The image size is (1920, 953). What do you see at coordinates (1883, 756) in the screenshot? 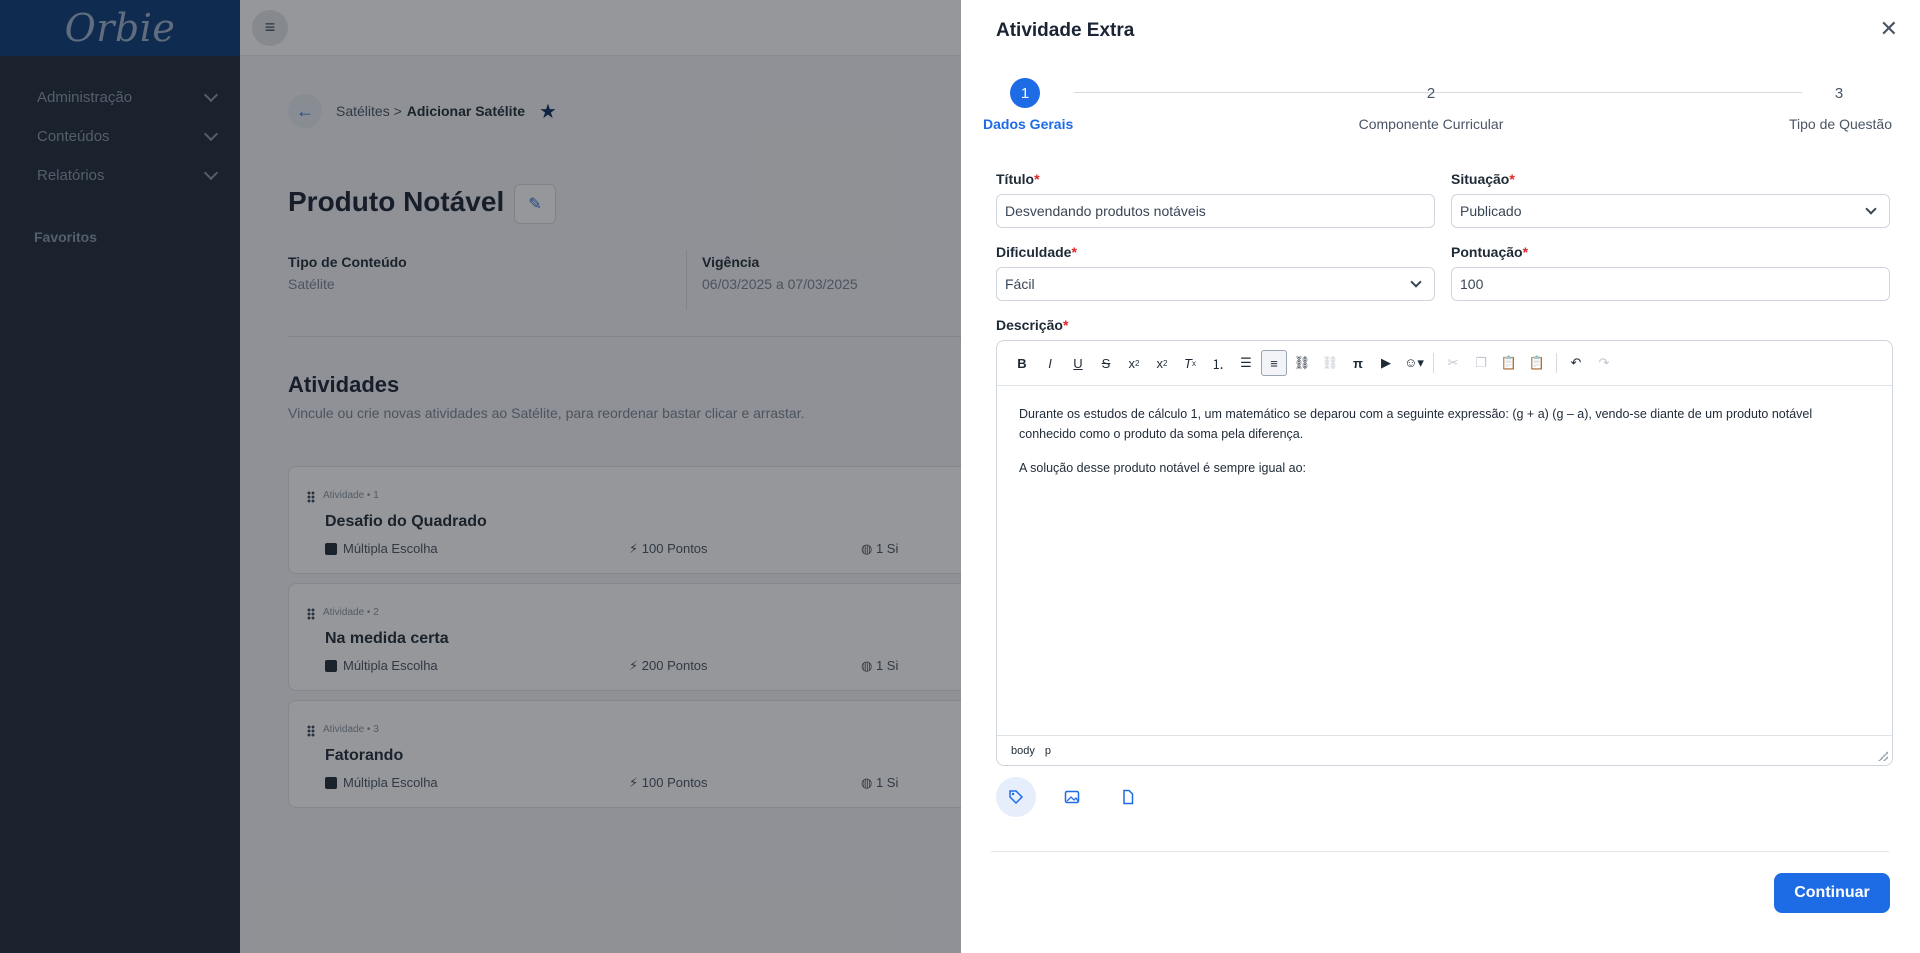
I see `resize-handle-icon` at bounding box center [1883, 756].